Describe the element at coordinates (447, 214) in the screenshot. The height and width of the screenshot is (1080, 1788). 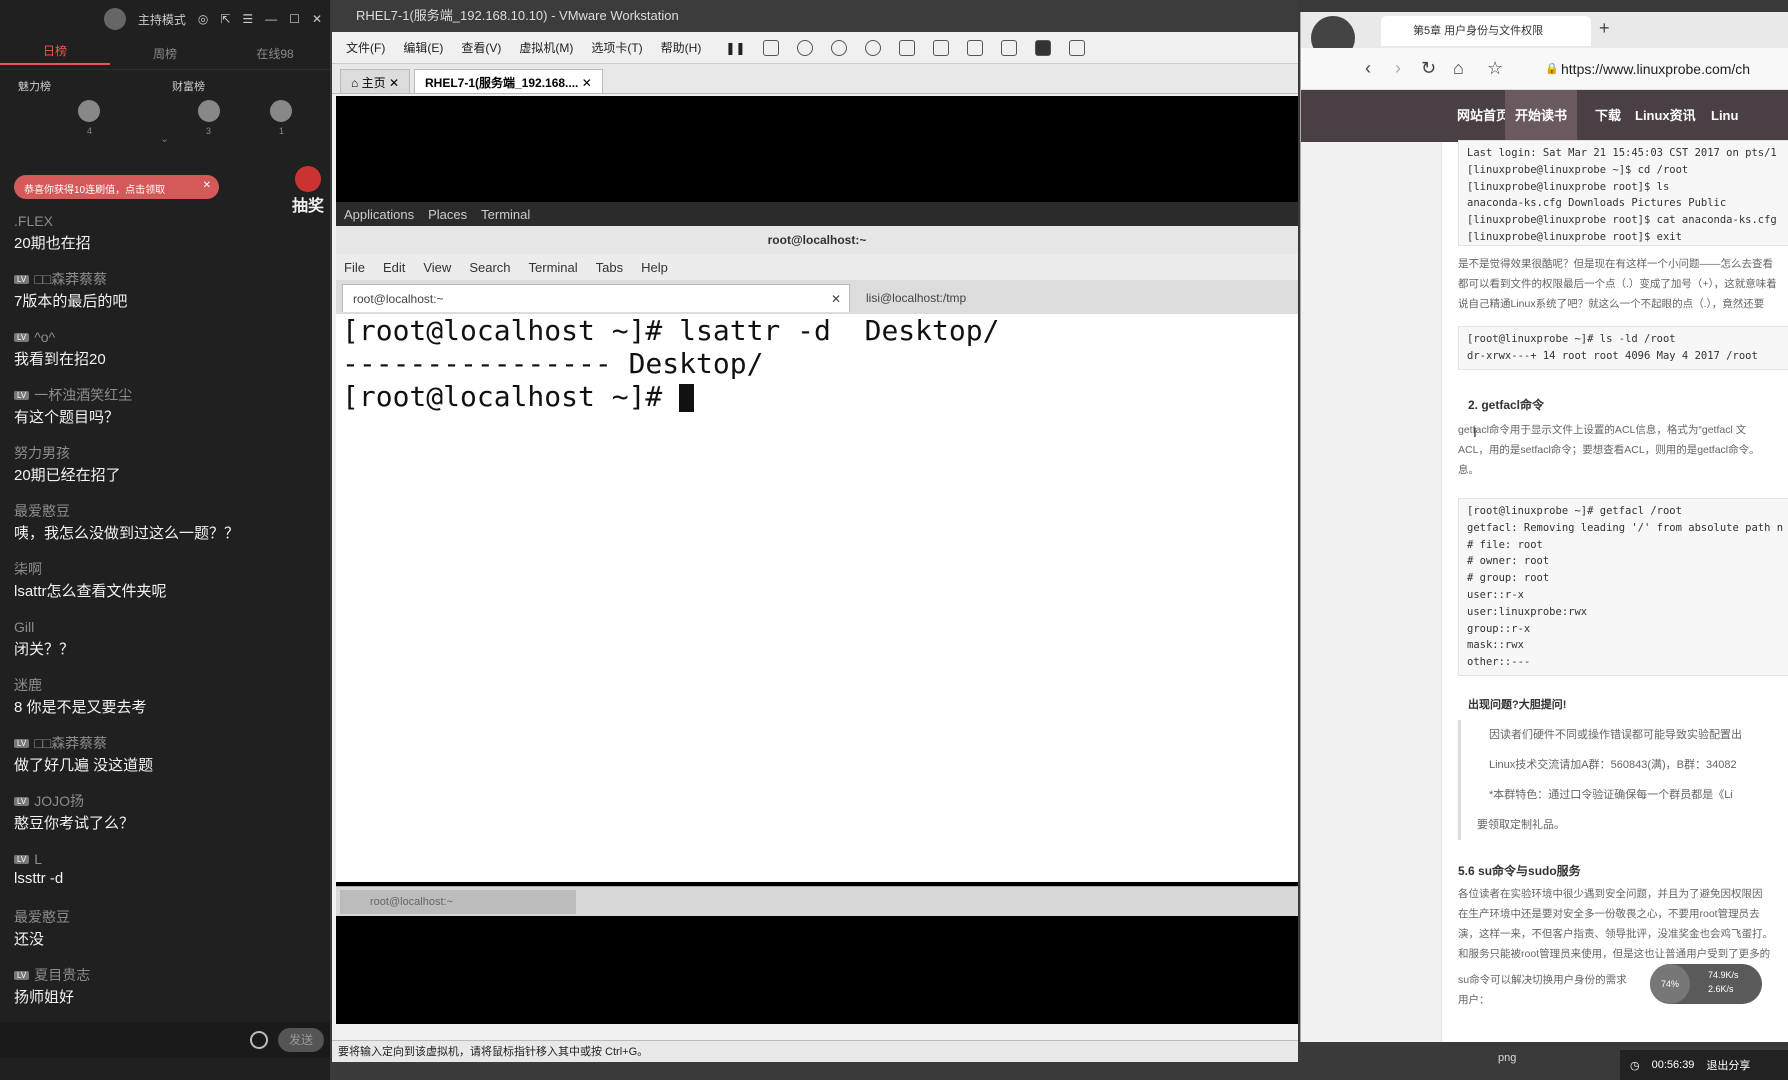
I see `places-menu: Places` at that location.